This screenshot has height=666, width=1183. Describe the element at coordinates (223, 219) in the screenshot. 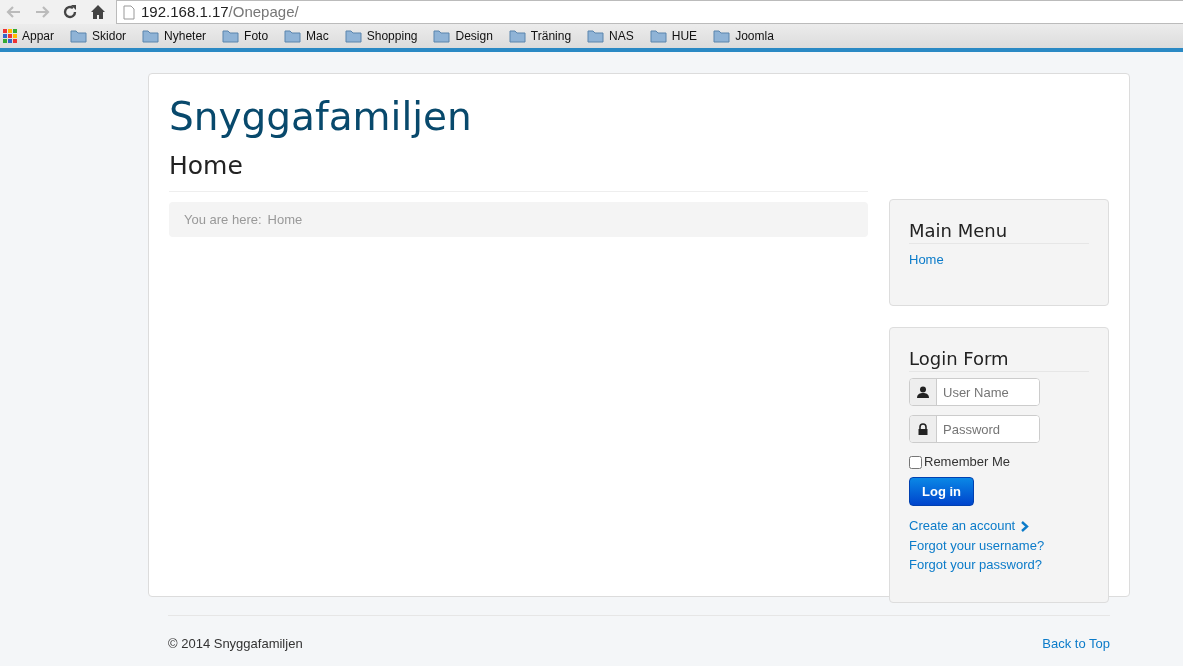

I see `breadcrumb-label: You are here:` at that location.